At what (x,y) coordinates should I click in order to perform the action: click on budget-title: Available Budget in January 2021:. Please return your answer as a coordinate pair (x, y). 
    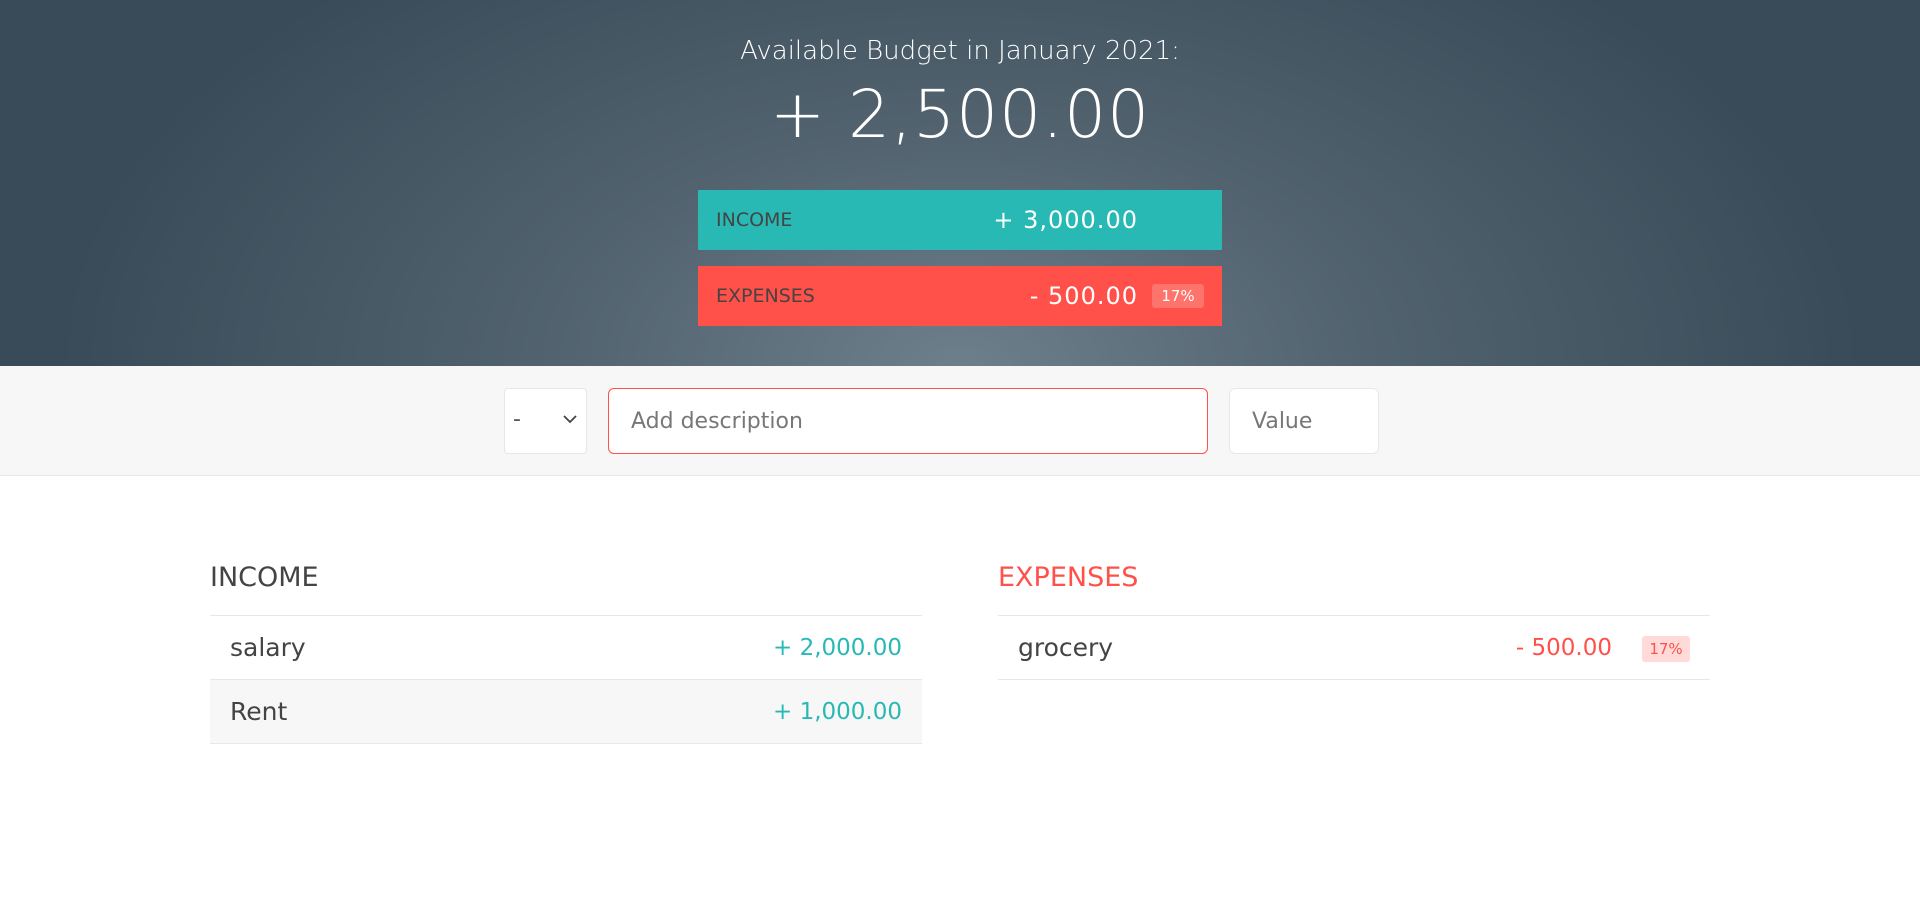
    Looking at the image, I should click on (960, 51).